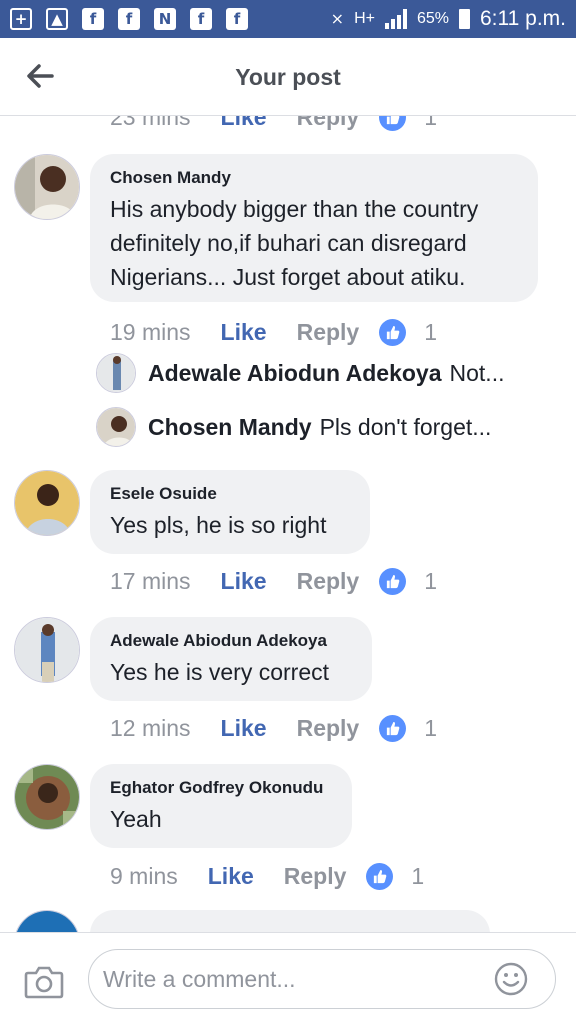 The image size is (576, 1024). Describe the element at coordinates (364, 18) in the screenshot. I see `network-type: H+` at that location.